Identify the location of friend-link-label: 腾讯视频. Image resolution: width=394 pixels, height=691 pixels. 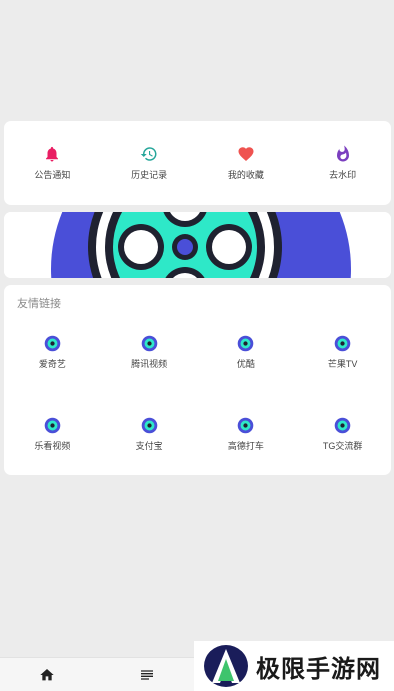
(149, 364).